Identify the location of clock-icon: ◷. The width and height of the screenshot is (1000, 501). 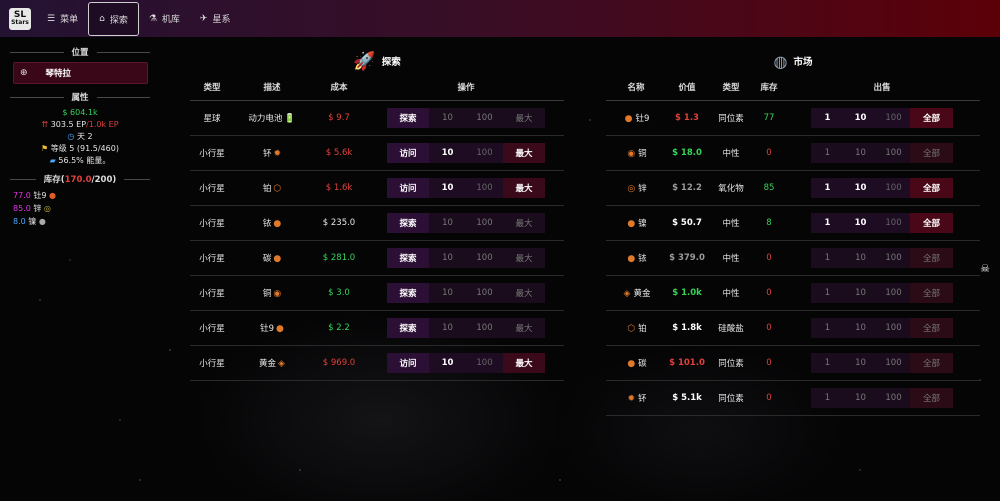
(71, 136).